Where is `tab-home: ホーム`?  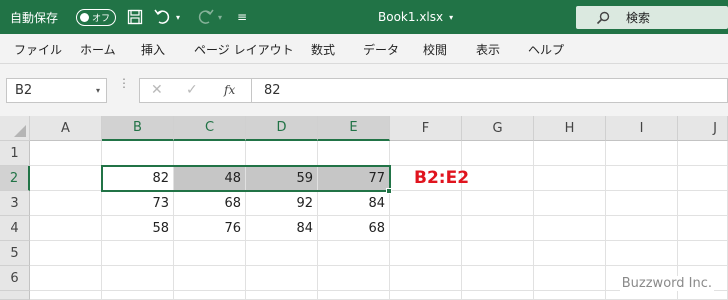
tab-home: ホーム is located at coordinates (98, 49).